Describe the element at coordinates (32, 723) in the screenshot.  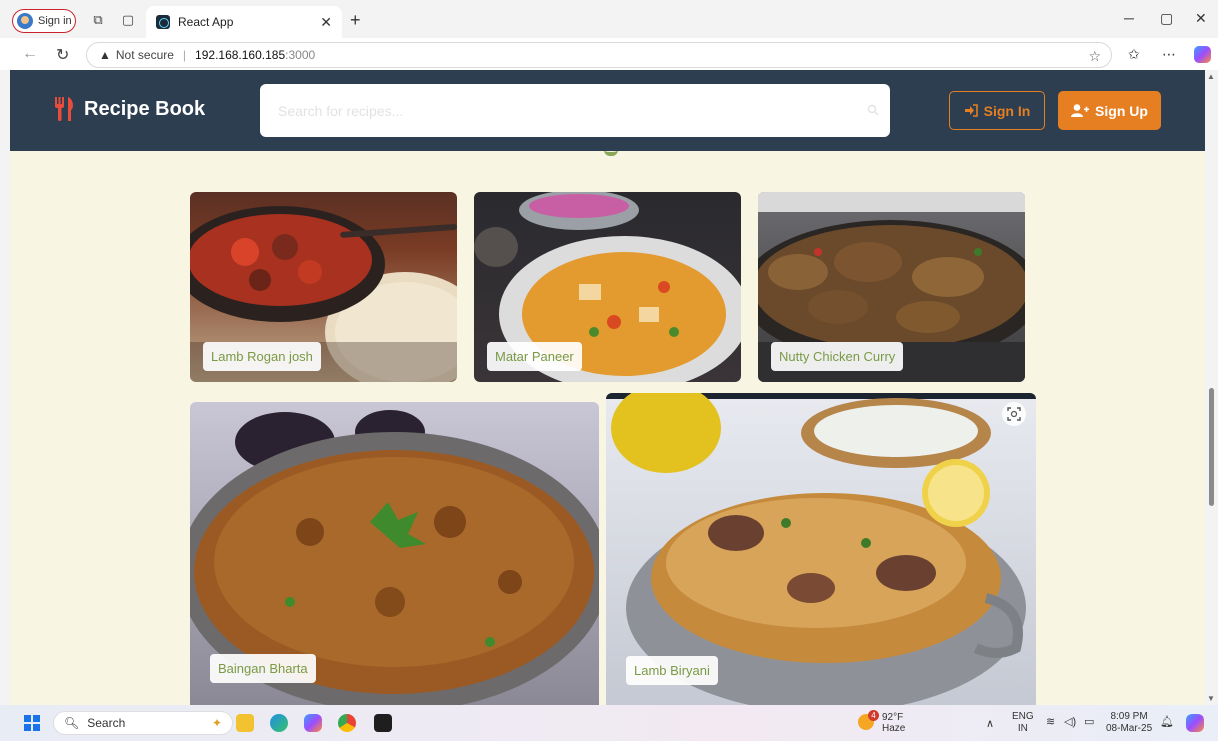
I see `windows-start-icon` at that location.